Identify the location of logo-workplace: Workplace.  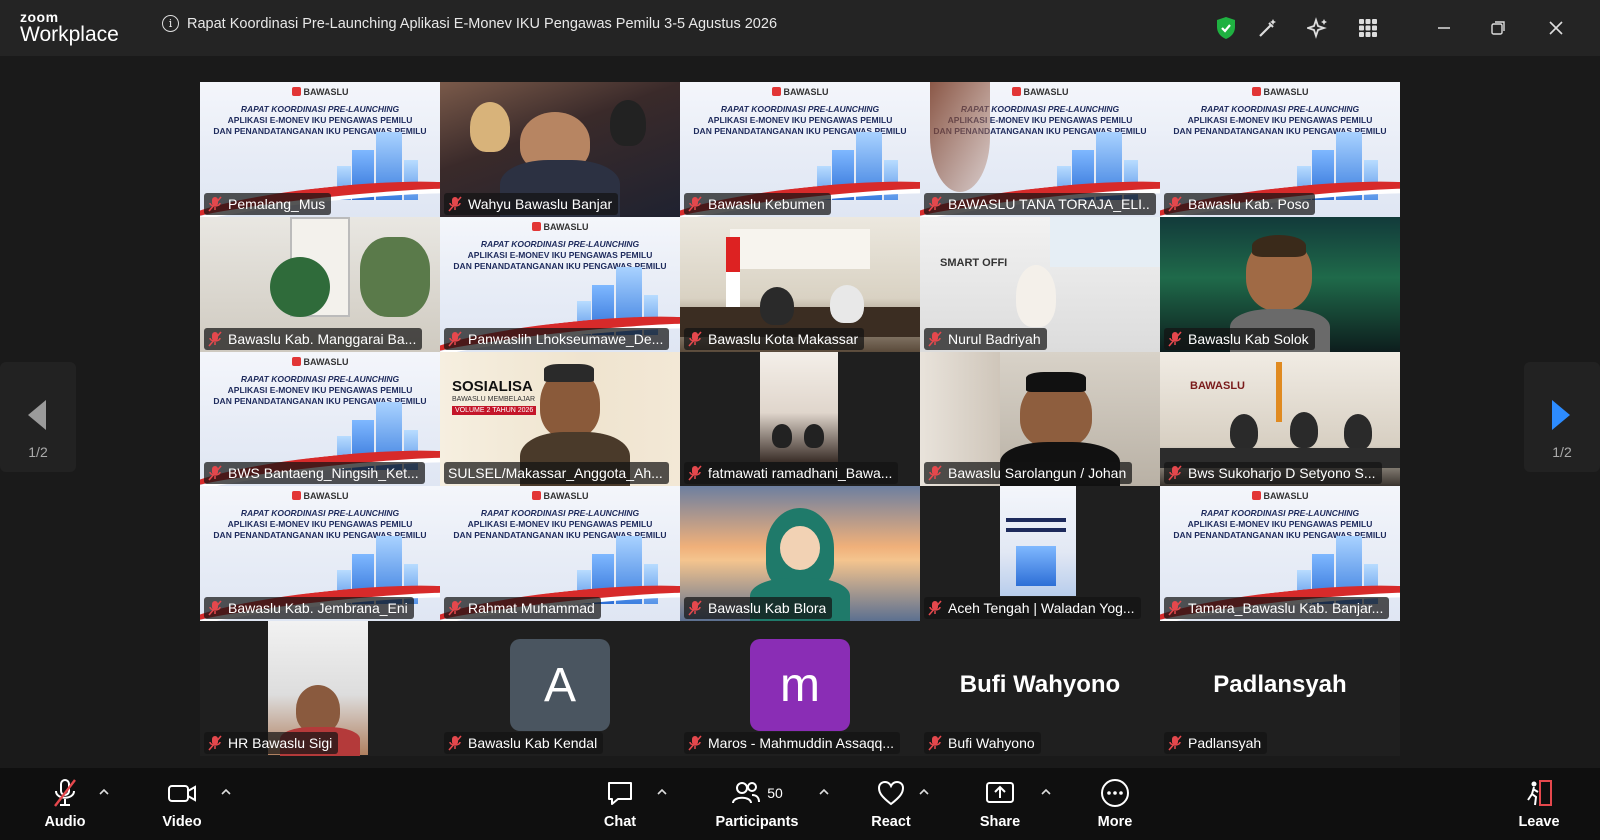
(69, 34).